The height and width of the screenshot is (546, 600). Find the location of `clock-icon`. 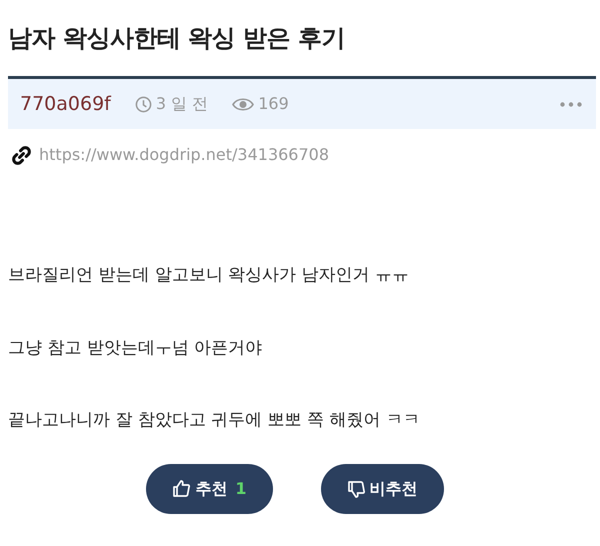

clock-icon is located at coordinates (143, 104).